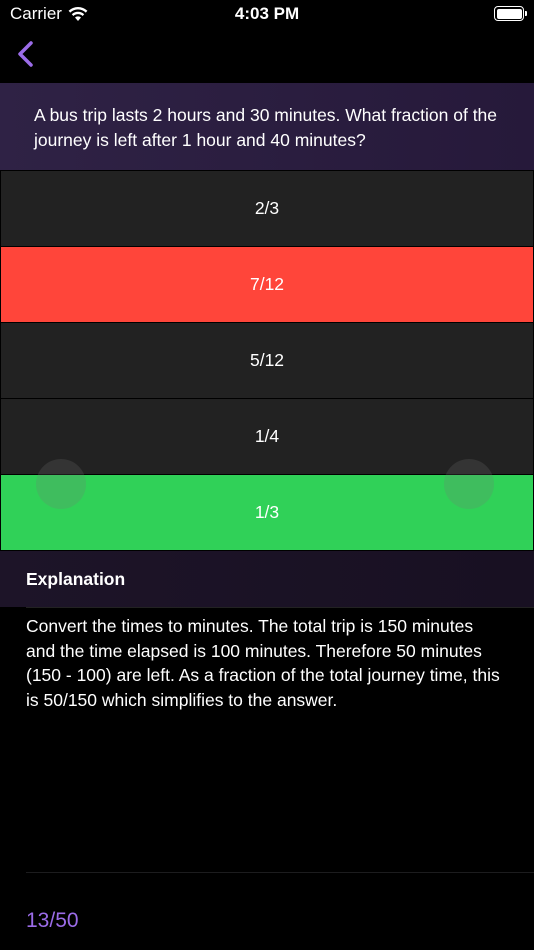 Image resolution: width=534 pixels, height=950 pixels. I want to click on answer-option-4: 1/4, so click(267, 436).